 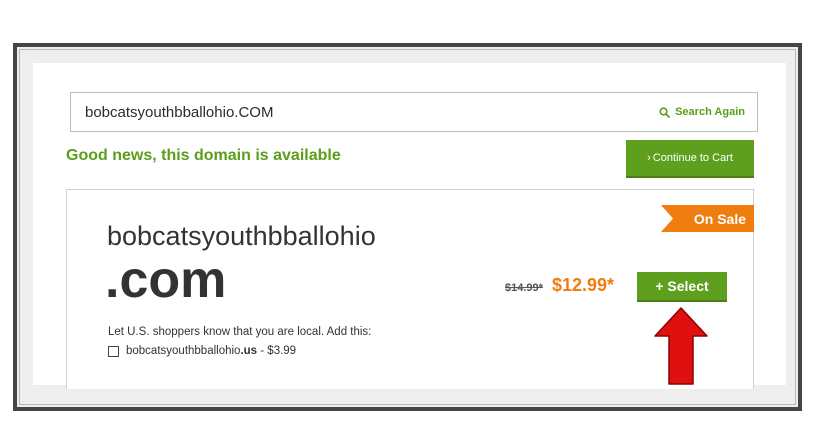 I want to click on on-sale-badge: On Sale, so click(x=707, y=218).